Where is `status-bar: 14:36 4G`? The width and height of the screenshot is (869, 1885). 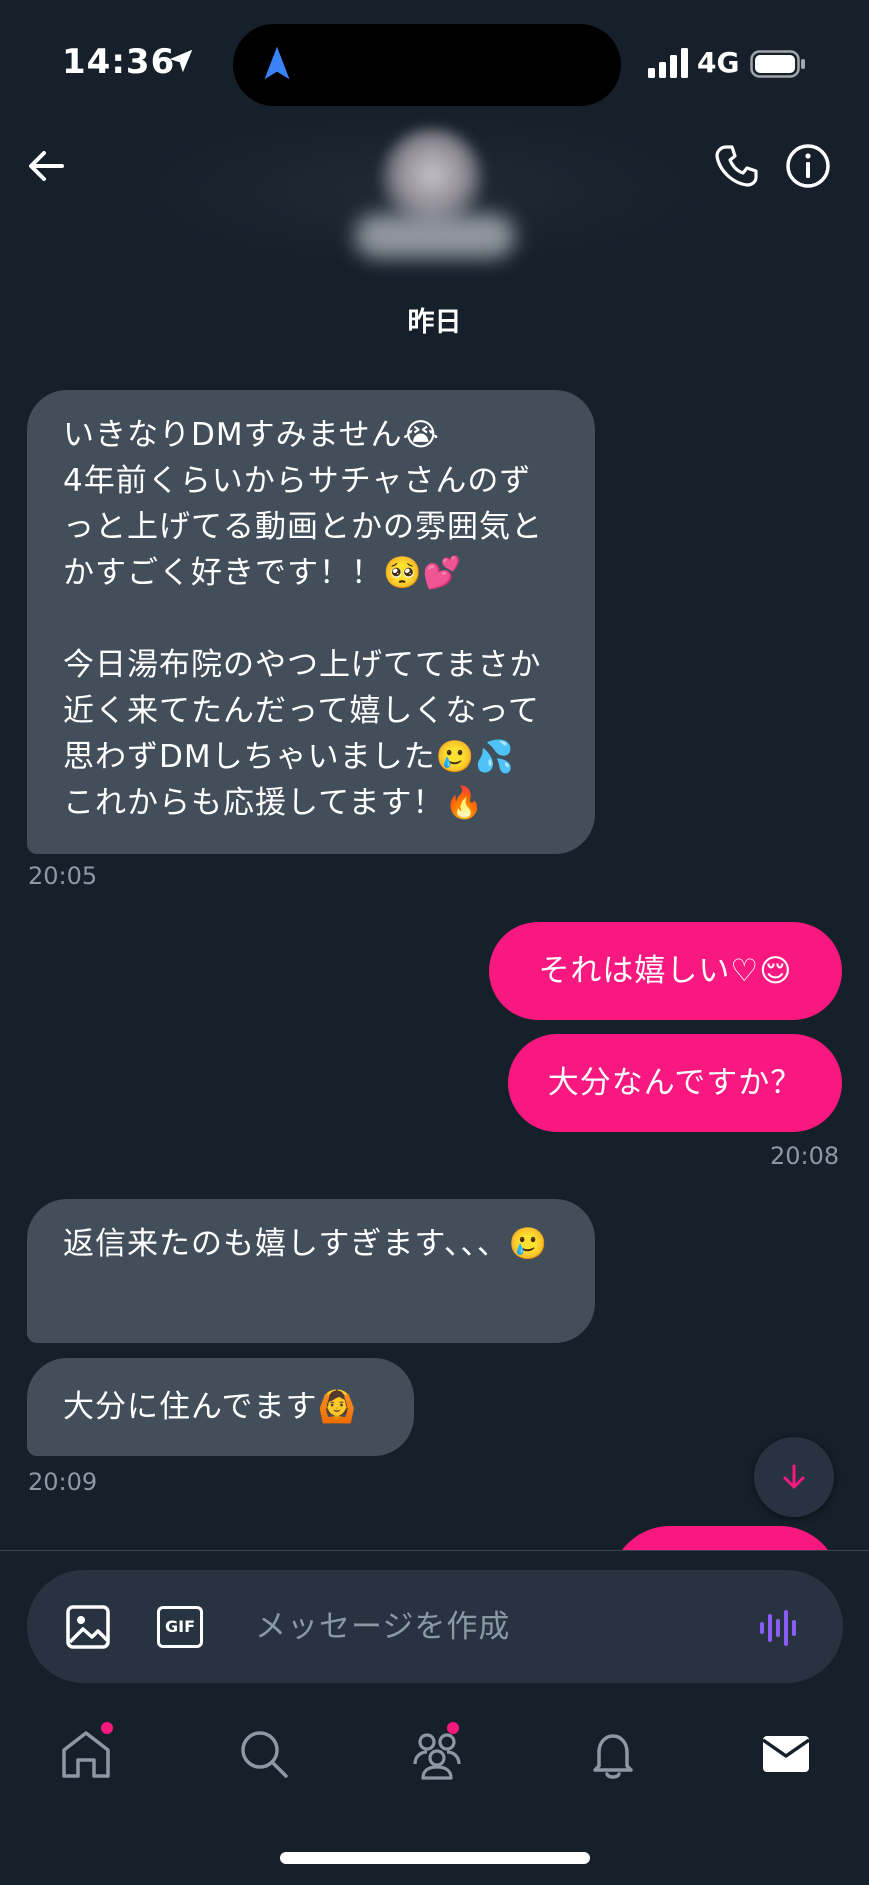 status-bar: 14:36 4G is located at coordinates (434, 60).